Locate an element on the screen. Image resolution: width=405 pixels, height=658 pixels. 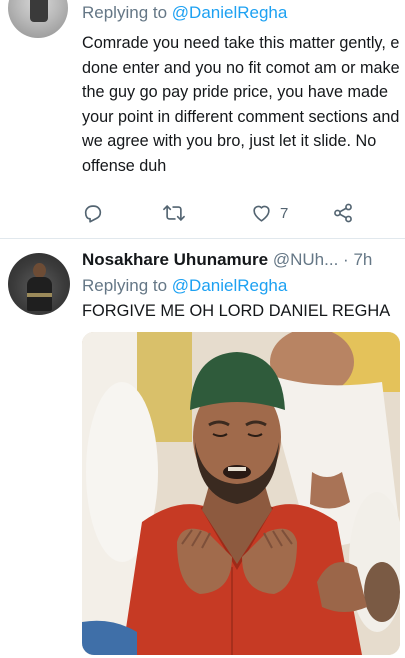
like-count: 7 is located at coordinates (284, 213).